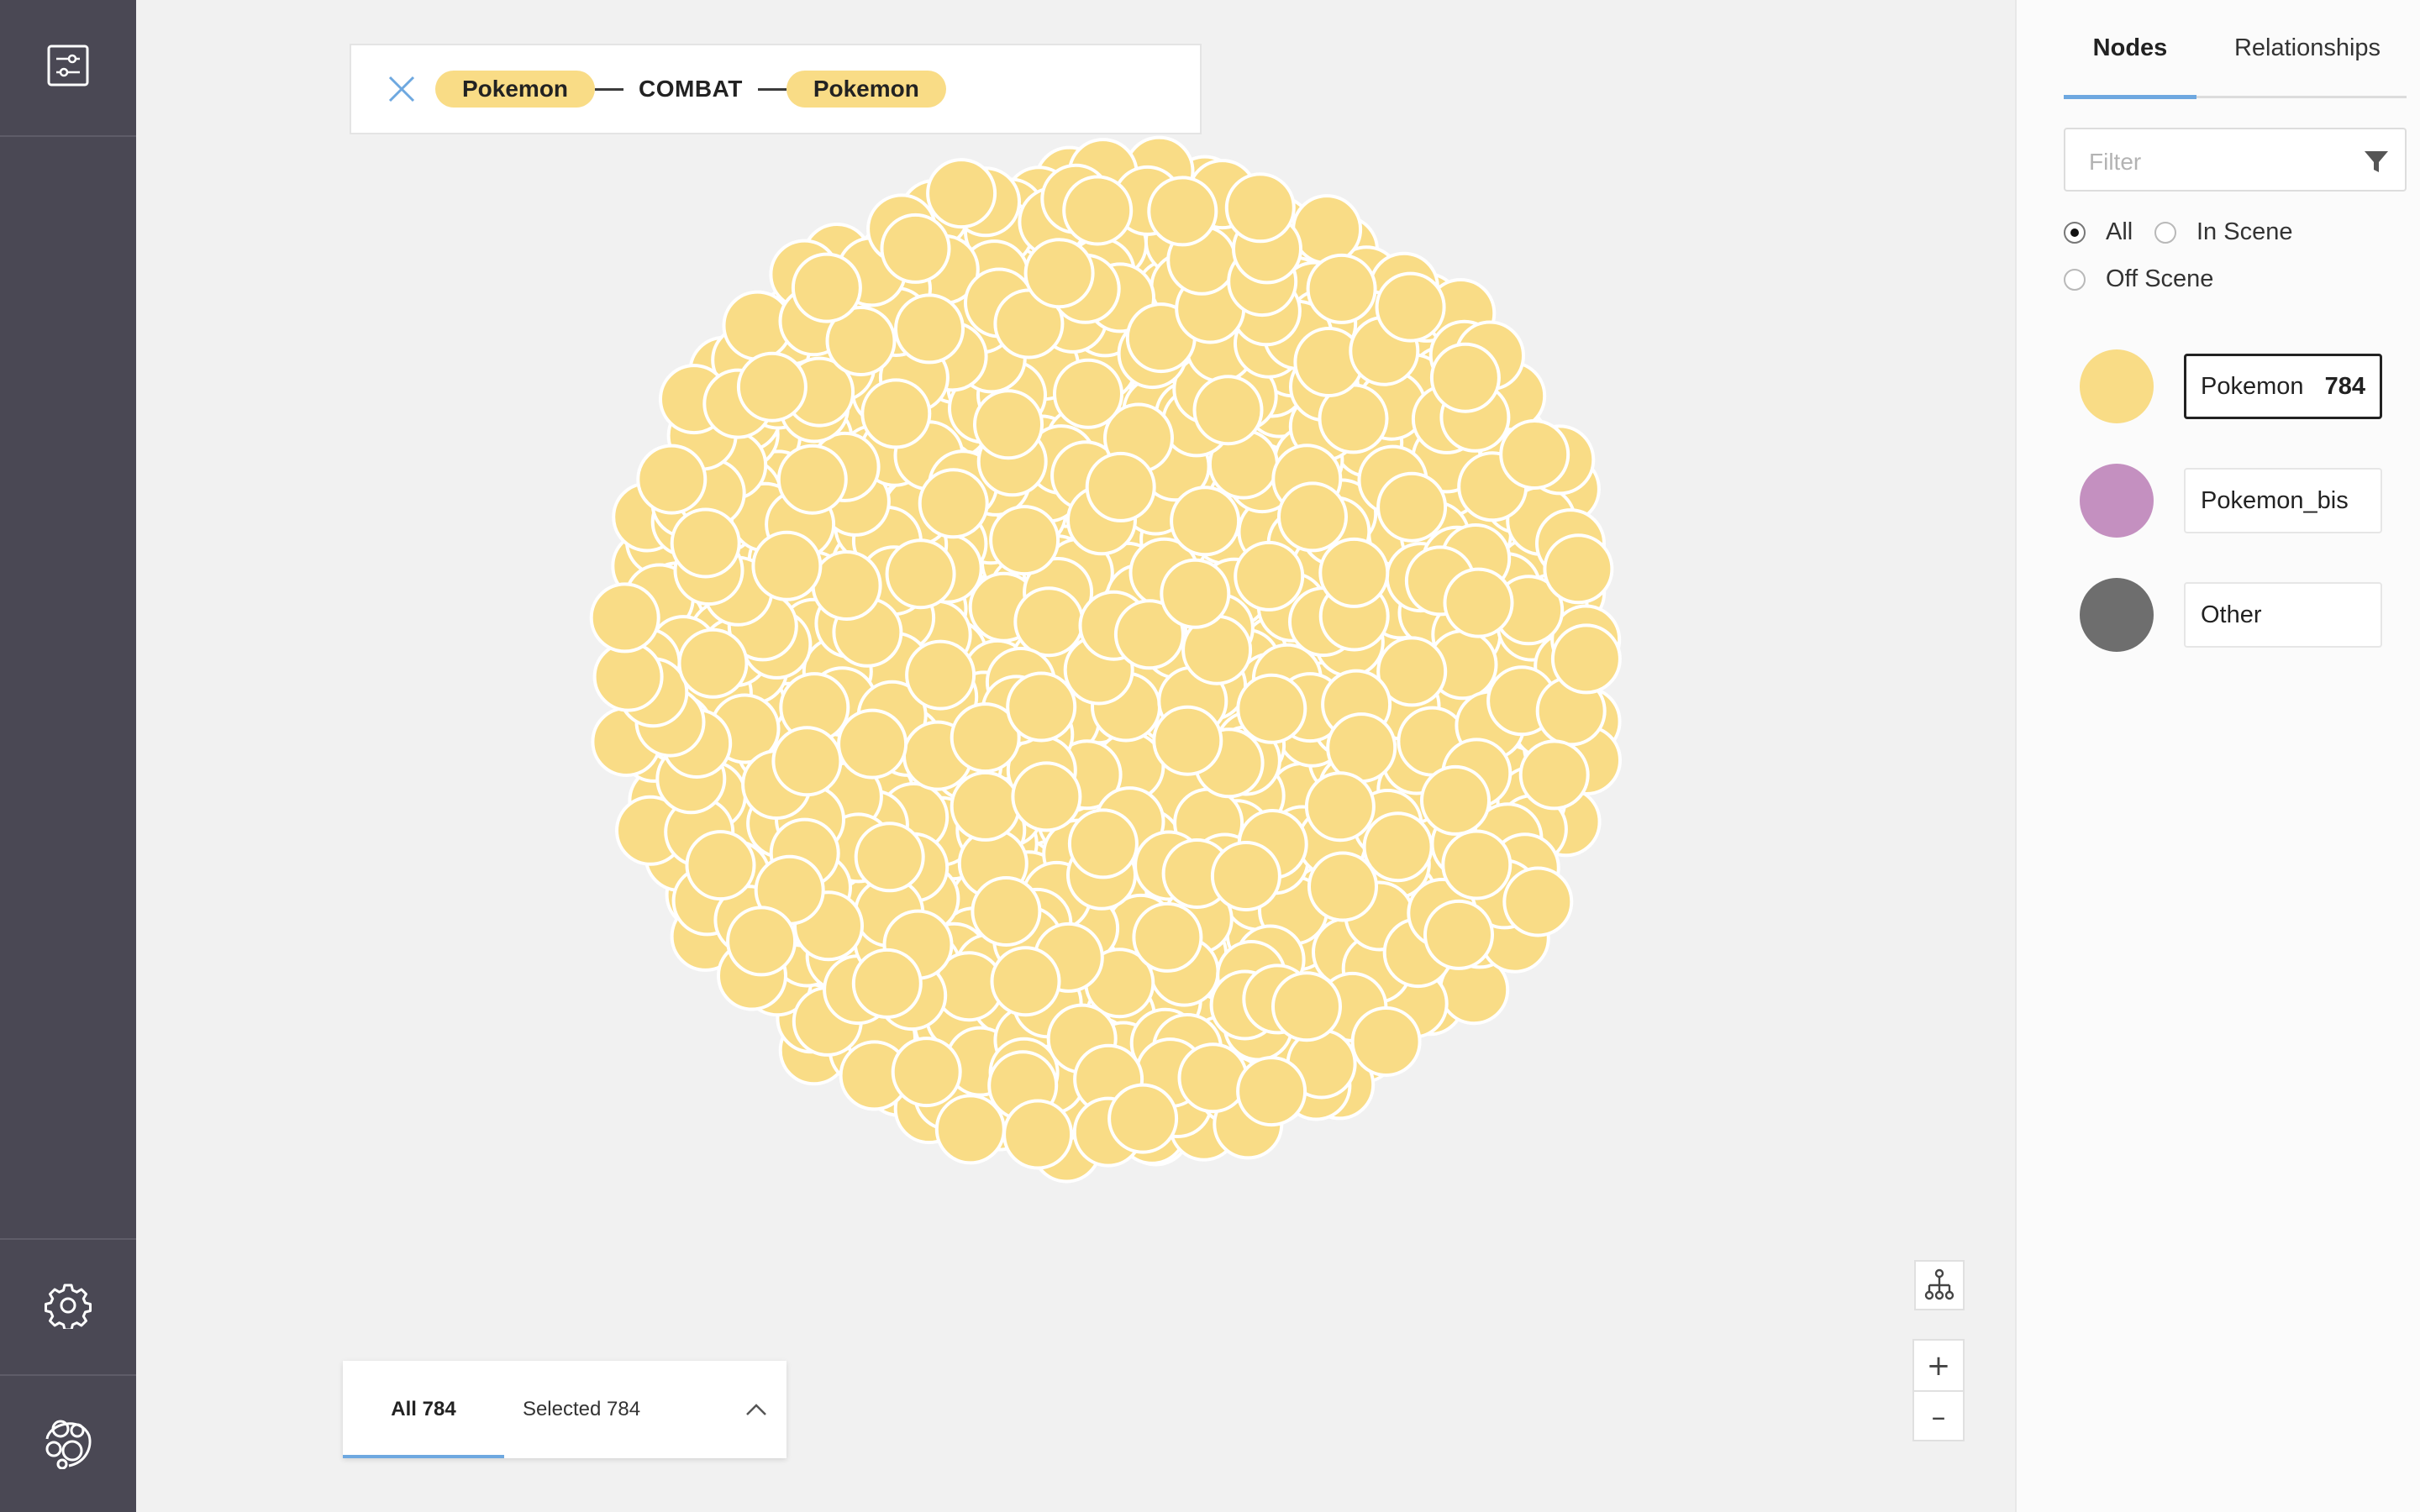 This screenshot has height=1512, width=2420. What do you see at coordinates (2117, 386) in the screenshot?
I see `legend-swatch-pokemon` at bounding box center [2117, 386].